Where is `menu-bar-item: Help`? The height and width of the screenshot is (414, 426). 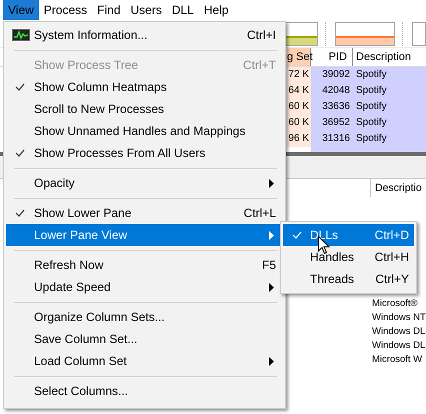
menu-bar-item: Help is located at coordinates (216, 10).